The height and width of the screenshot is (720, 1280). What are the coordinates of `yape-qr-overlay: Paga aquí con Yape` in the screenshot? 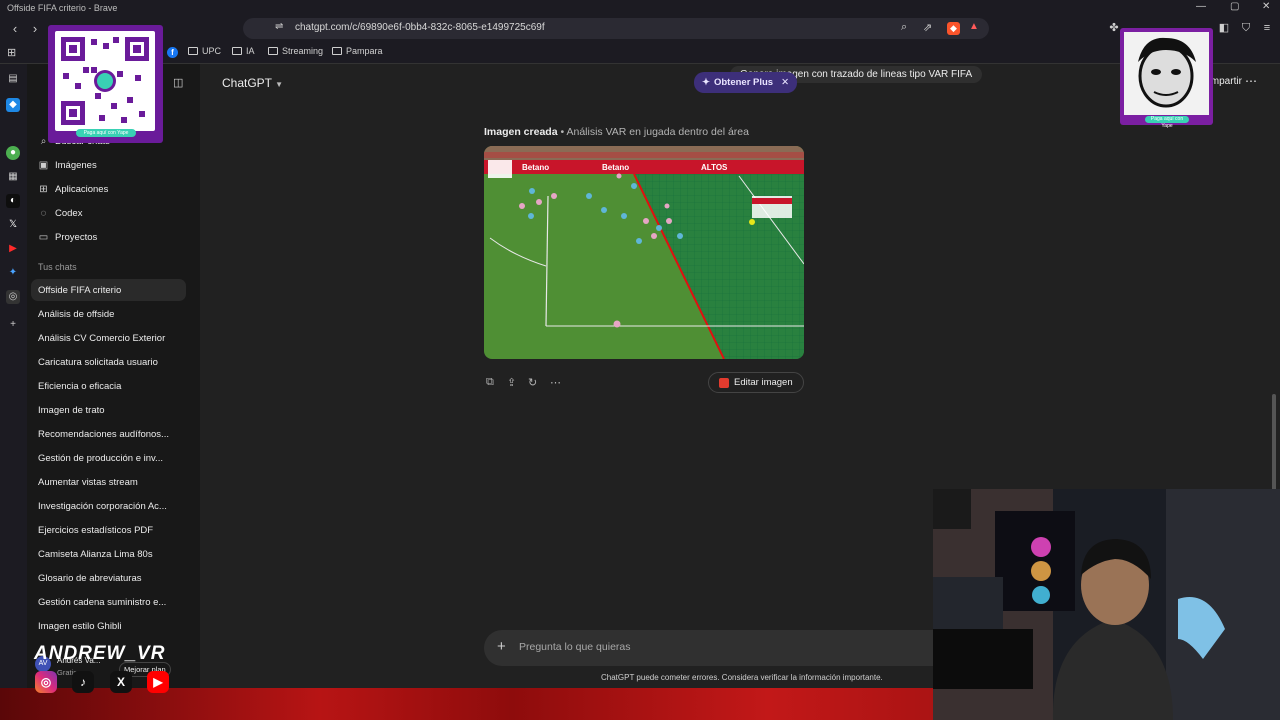 It's located at (105, 84).